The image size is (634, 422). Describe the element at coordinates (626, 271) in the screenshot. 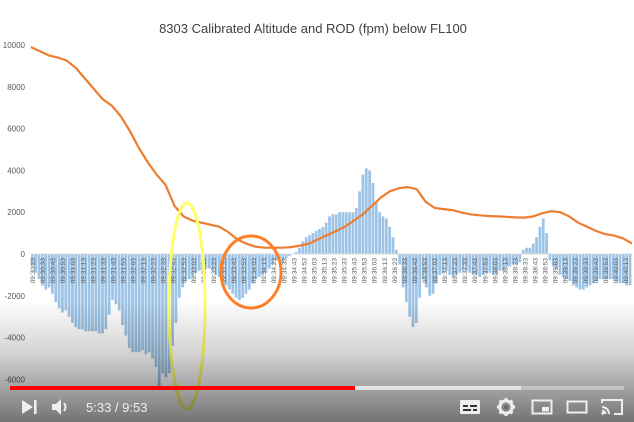

I see `x-tick-label: 09:40:13` at that location.